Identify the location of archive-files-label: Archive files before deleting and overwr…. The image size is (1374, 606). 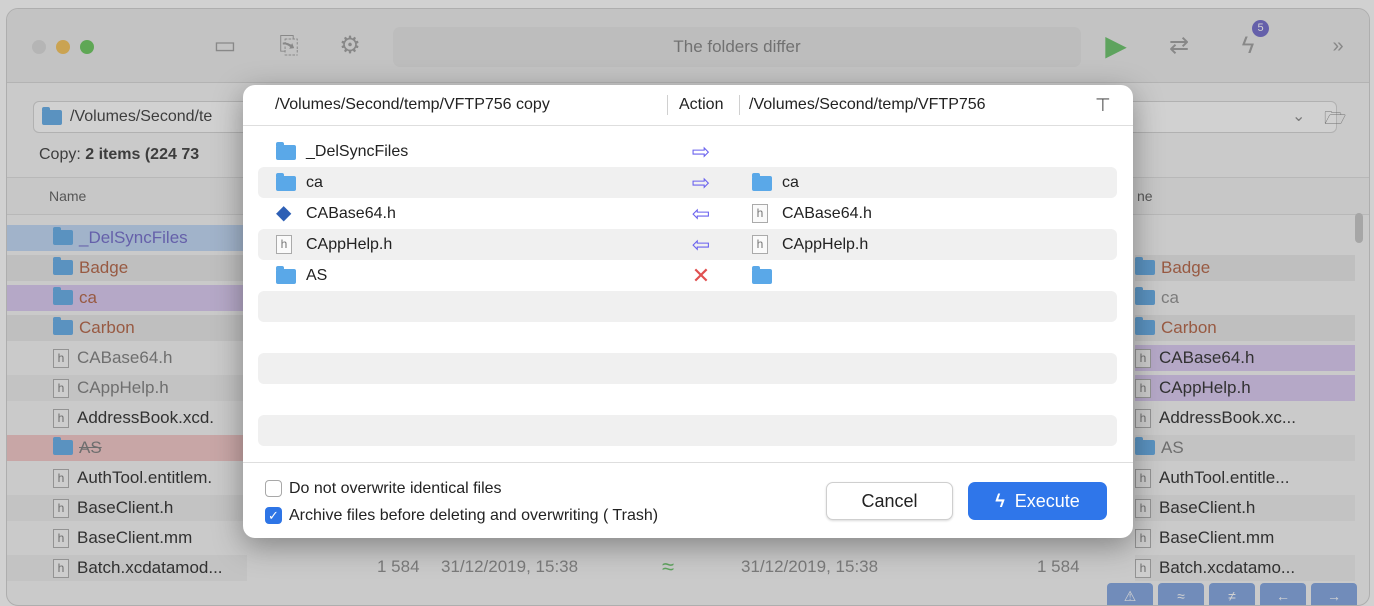
(474, 515).